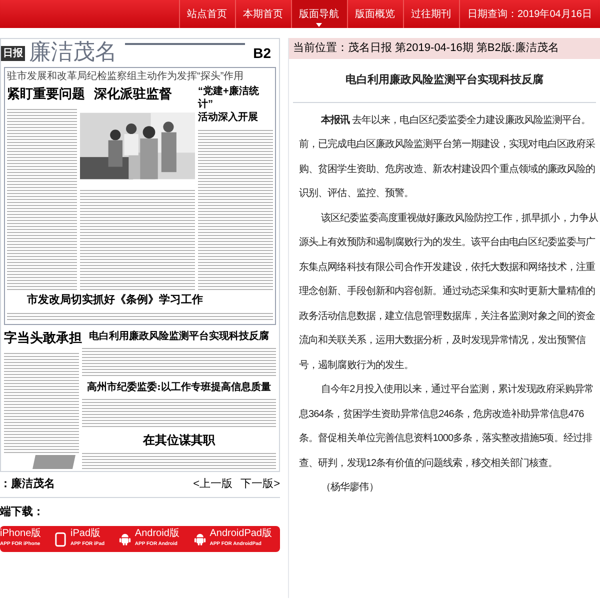  Describe the element at coordinates (446, 426) in the screenshot. I see `article-paragraph: 自今年2月投入使用以来，通过平台监测，累计发现政府采购异常 息364条，贫困学生资助异常信息246条，危房改造补助异常信息476 条。督促相关单位完善信息资料1000多条，落实整改措施5项。经过排 查、研判，发现12条有价值的问题线索，移交相关部门核查。` at that location.